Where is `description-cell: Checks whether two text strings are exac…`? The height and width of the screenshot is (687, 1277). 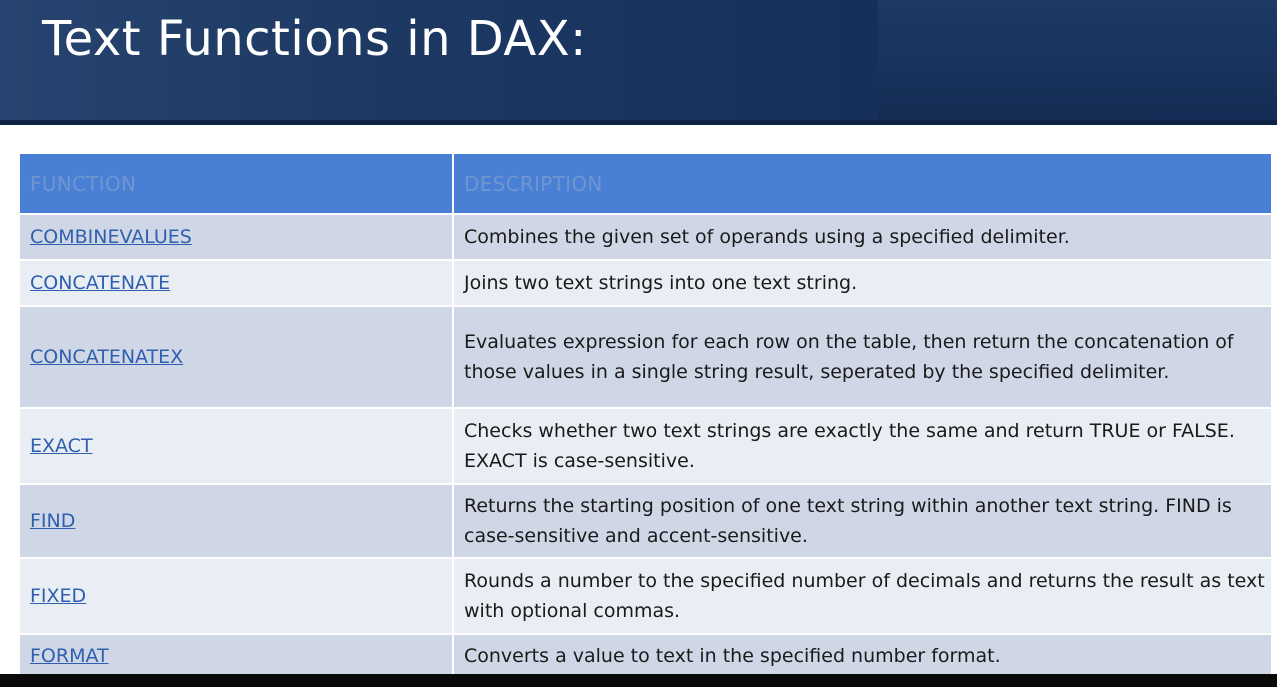
description-cell: Checks whether two text strings are exac… is located at coordinates (862, 446).